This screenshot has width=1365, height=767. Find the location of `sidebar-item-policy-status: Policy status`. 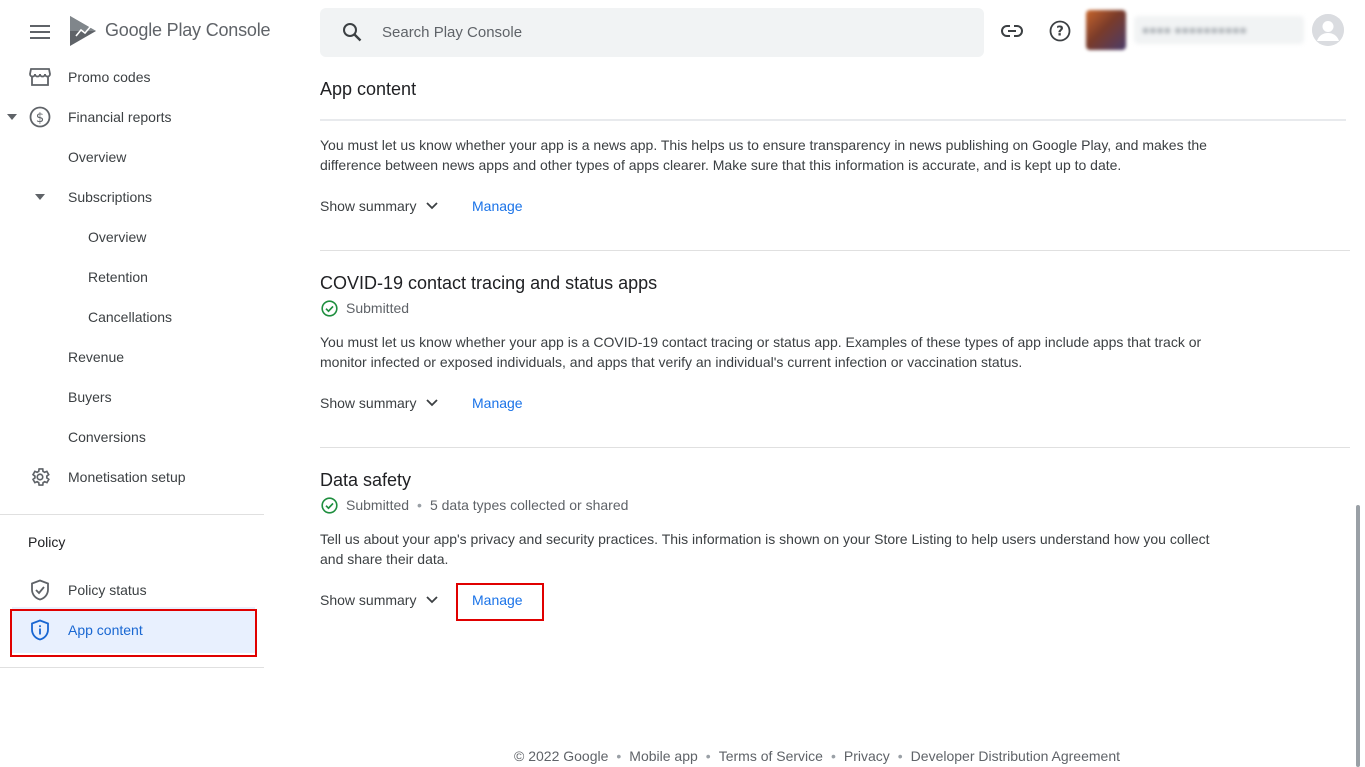

sidebar-item-policy-status: Policy status is located at coordinates (132, 590).